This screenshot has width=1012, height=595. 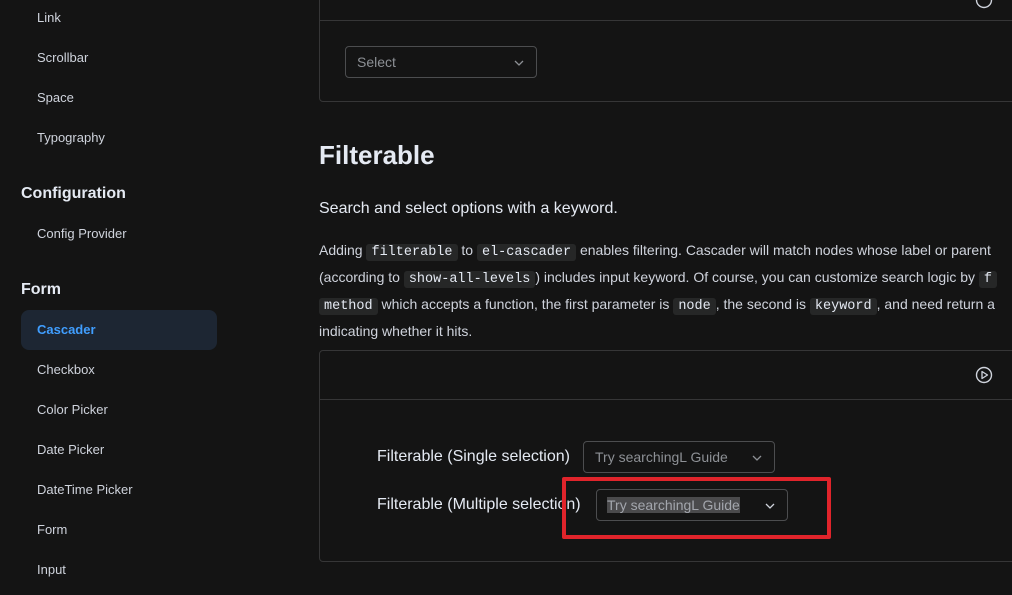 I want to click on sidebar-item-link: Link, so click(x=119, y=19).